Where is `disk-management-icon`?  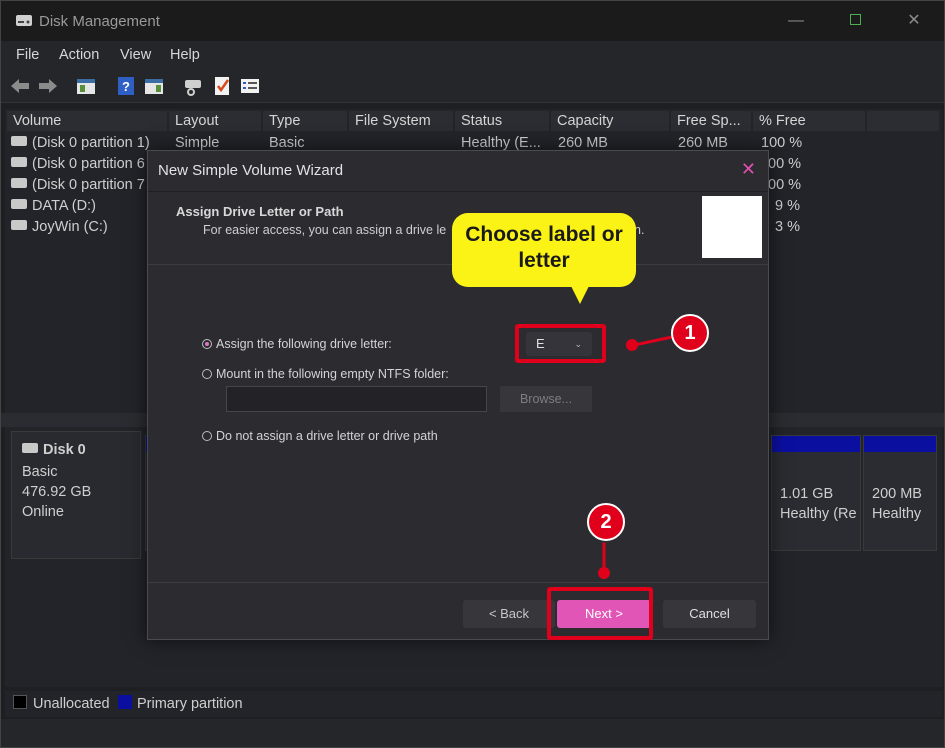 disk-management-icon is located at coordinates (24, 20).